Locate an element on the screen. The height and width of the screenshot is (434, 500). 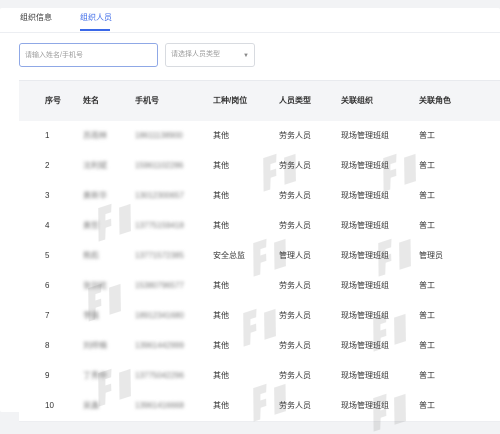
cell-name: 黄哲 is located at coordinates (91, 225).